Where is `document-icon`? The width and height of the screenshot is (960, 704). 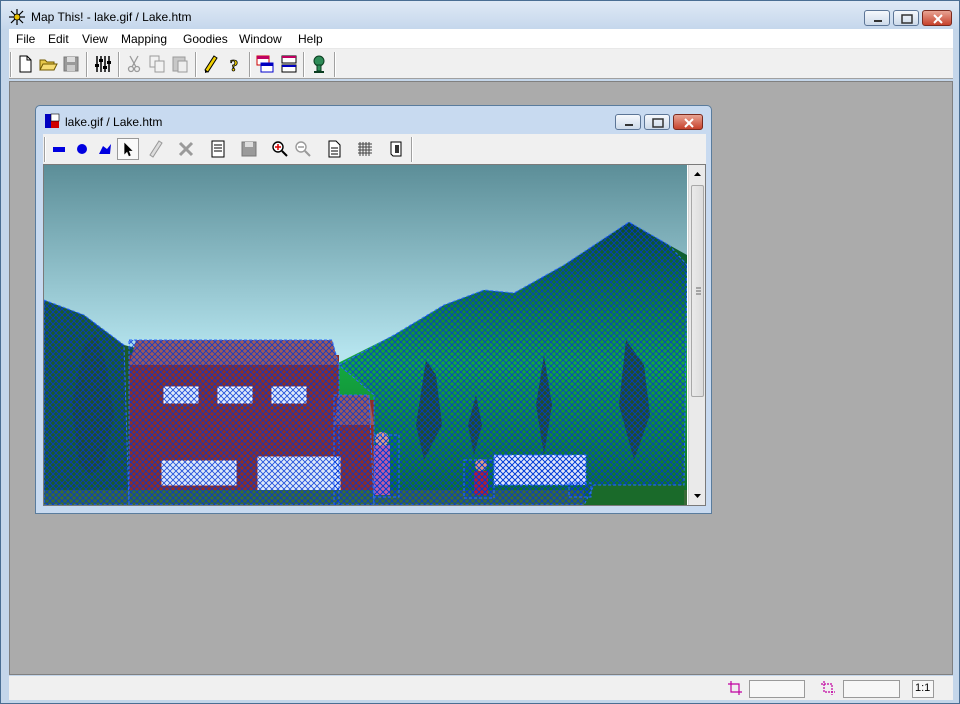
document-icon is located at coordinates (334, 149).